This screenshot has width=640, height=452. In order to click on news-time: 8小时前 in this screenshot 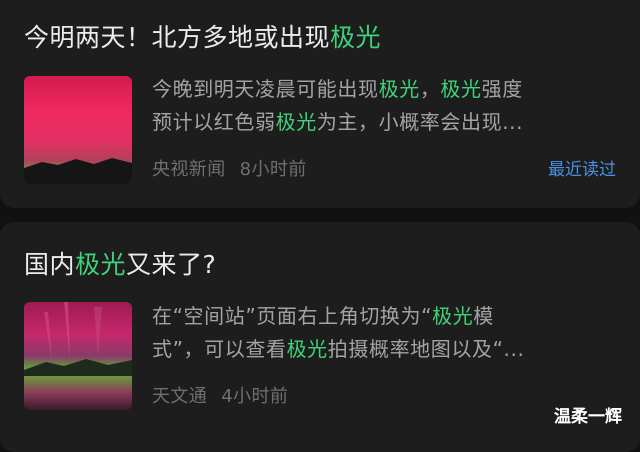, I will do `click(273, 169)`.